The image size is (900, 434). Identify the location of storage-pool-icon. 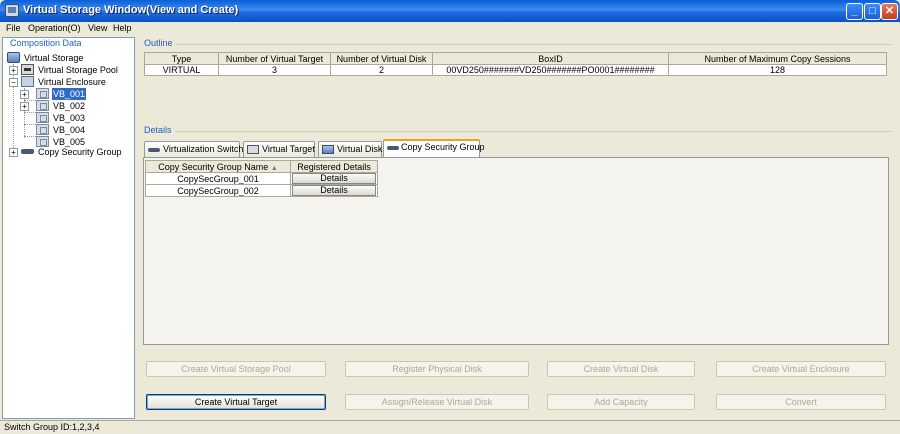
(27, 69).